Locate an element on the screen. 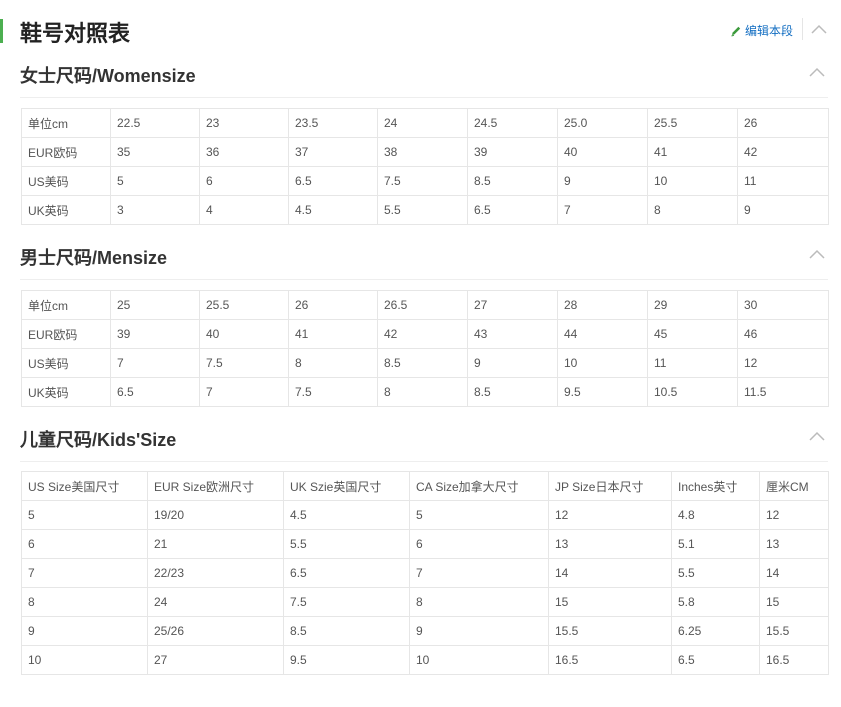 The image size is (841, 707). section-header-kids: 儿童尺码/Kids'Size is located at coordinates (424, 444).